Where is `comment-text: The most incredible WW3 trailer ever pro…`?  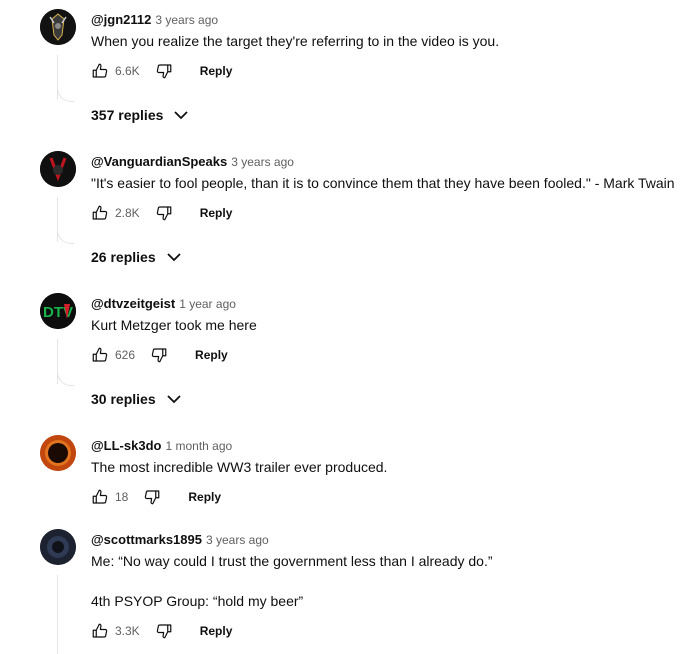
comment-text: The most incredible WW3 trailer ever pro… is located at coordinates (239, 467).